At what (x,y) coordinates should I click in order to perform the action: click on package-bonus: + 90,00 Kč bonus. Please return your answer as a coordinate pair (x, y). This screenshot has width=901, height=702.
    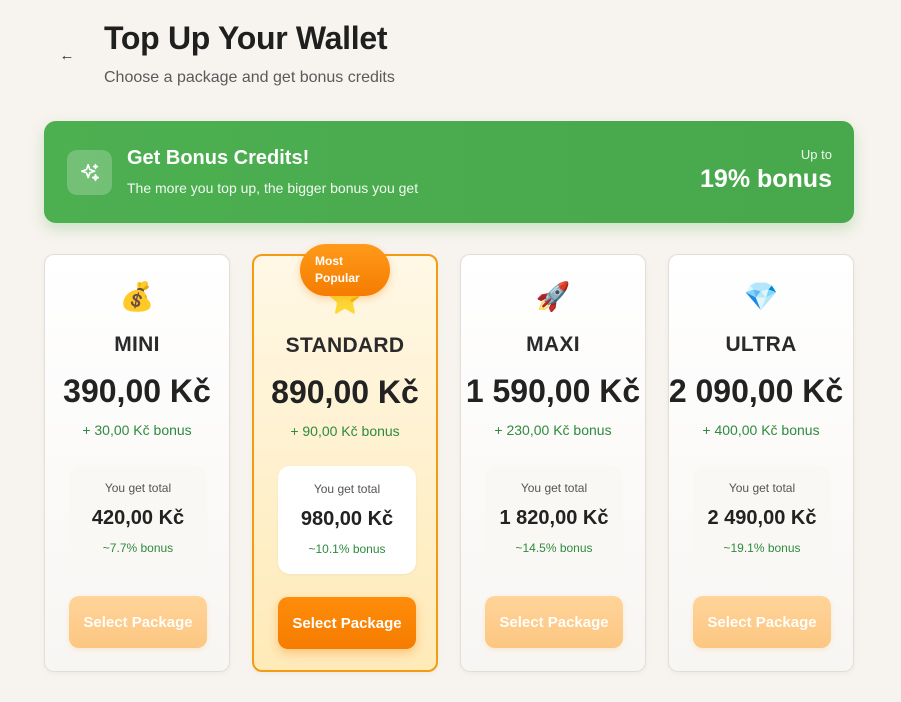
    Looking at the image, I should click on (345, 431).